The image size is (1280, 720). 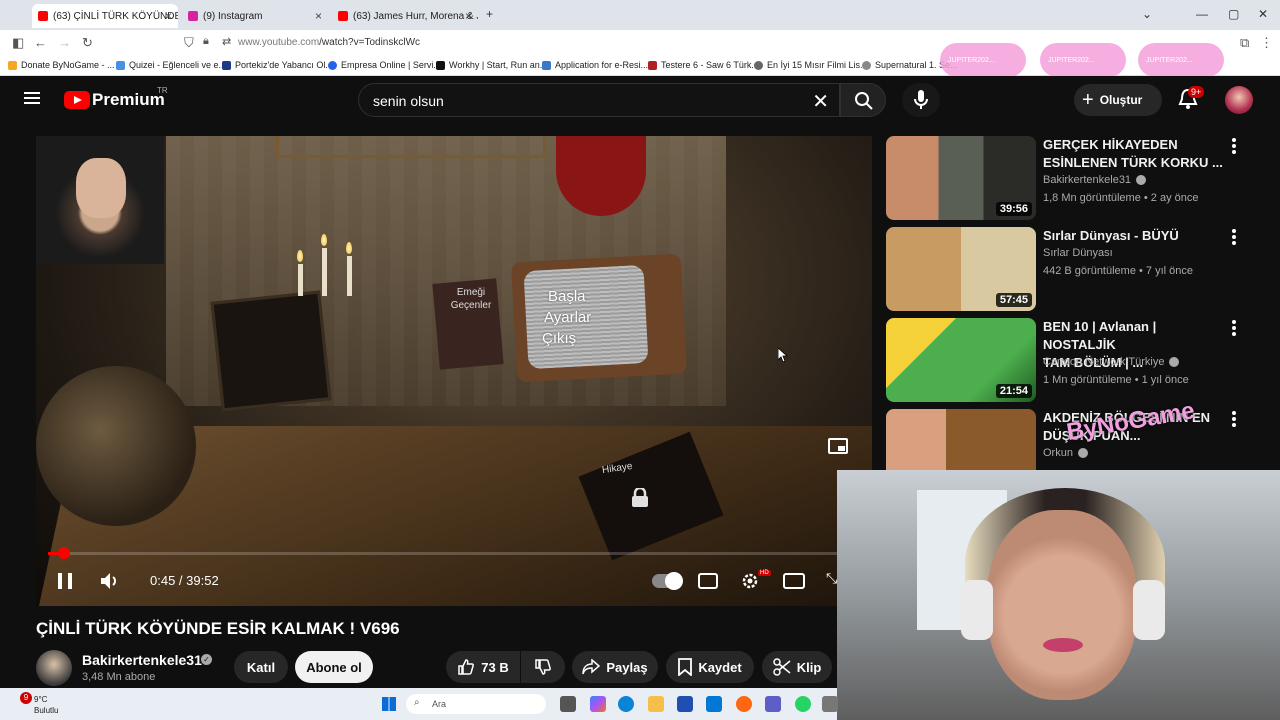 I want to click on tab-youtube: (63) ÇİNLİ TÜRK KÖYÜNDE ×, so click(x=105, y=16).